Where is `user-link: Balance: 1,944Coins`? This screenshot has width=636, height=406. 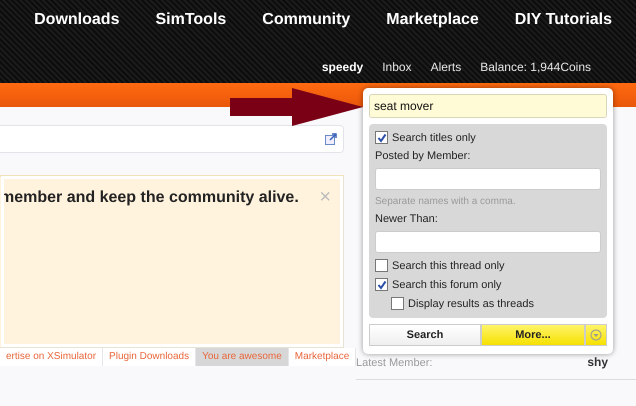 user-link: Balance: 1,944Coins is located at coordinates (535, 67).